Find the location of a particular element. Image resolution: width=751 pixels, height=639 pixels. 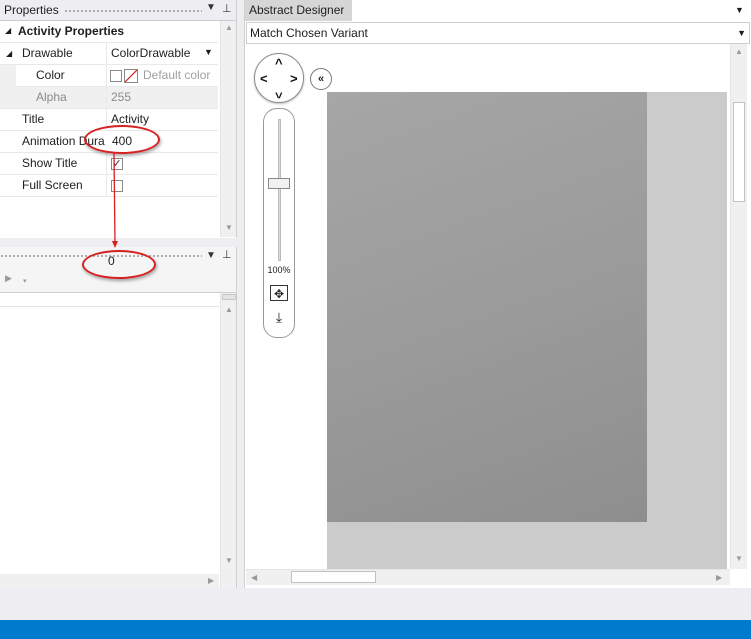

pan-down-icon: ^ is located at coordinates (279, 93).